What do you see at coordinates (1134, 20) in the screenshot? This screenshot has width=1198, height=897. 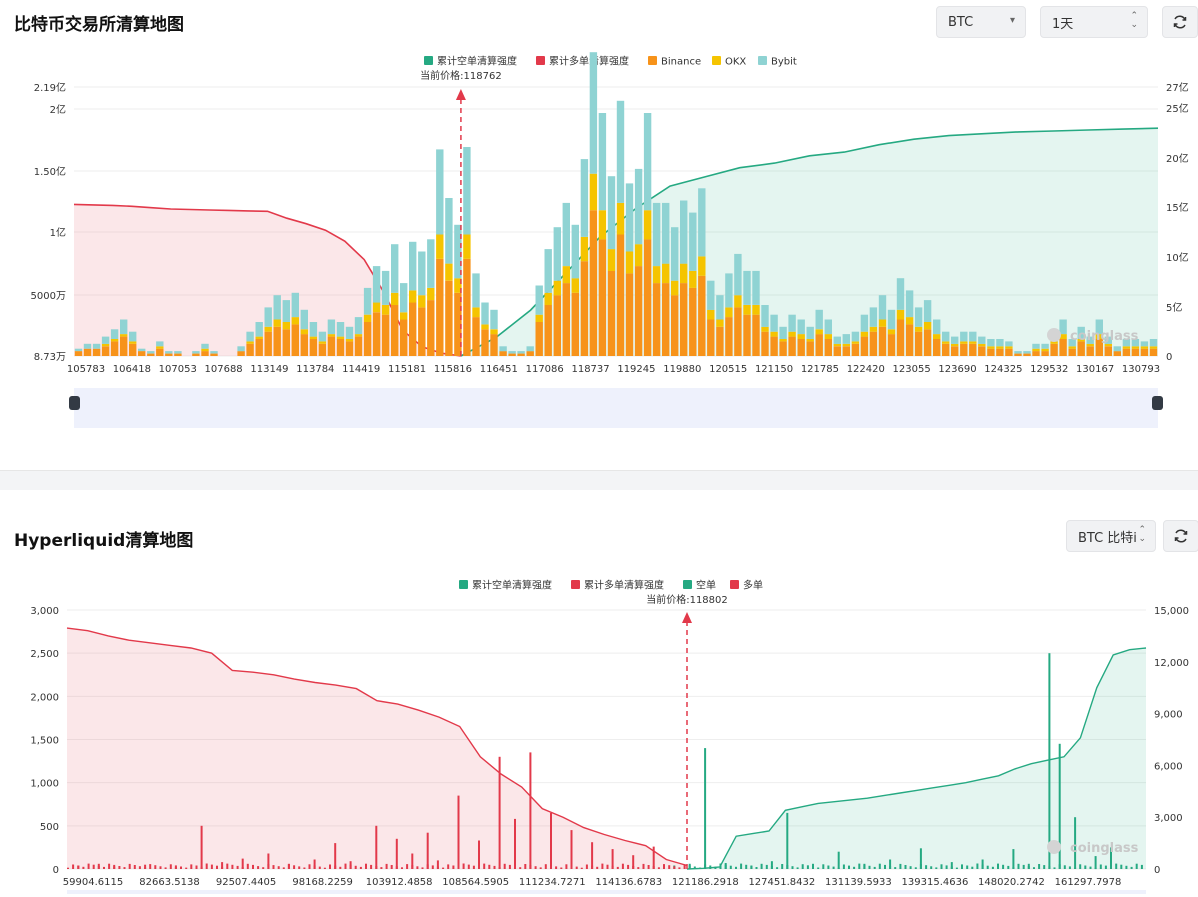 I see `updown-chevron-icon: ⌃ ⌄` at bounding box center [1134, 20].